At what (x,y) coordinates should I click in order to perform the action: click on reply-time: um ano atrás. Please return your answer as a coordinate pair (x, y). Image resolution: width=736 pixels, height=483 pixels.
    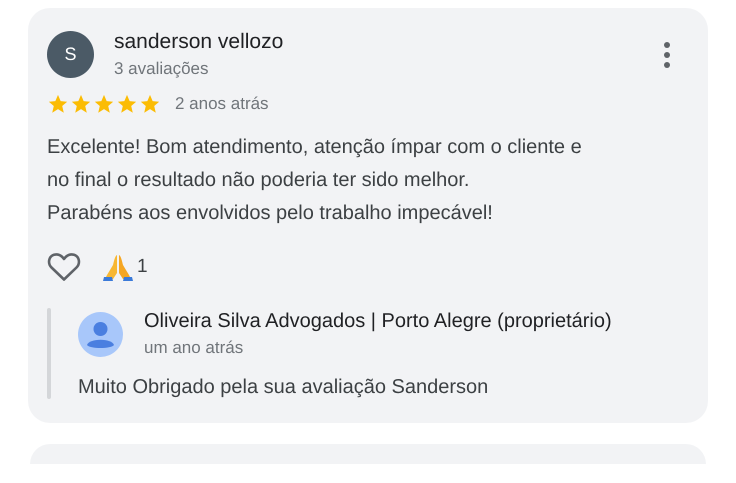
    Looking at the image, I should click on (194, 348).